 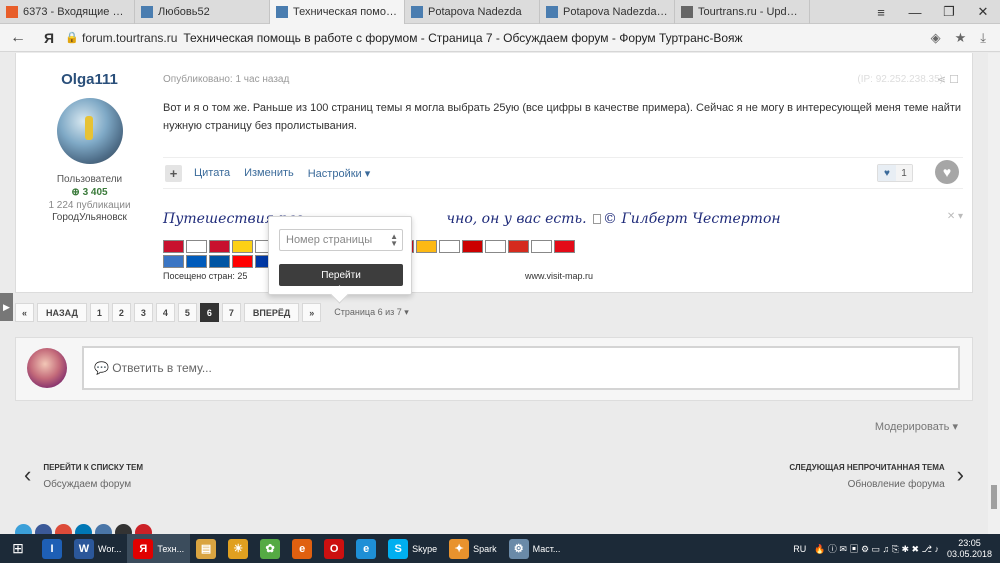 I want to click on go-to-page-button: Перейти, so click(x=341, y=275).